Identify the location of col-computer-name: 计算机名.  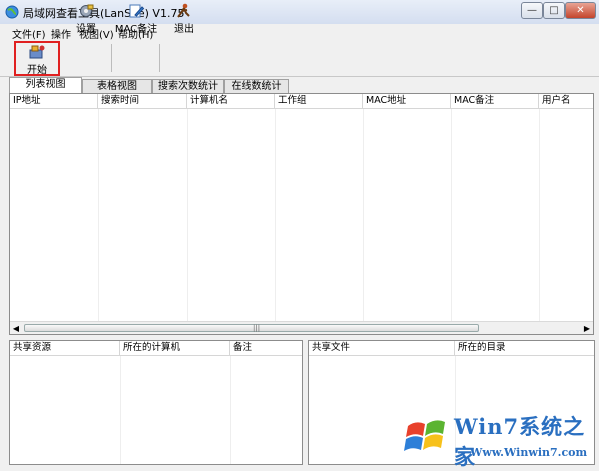
(231, 101).